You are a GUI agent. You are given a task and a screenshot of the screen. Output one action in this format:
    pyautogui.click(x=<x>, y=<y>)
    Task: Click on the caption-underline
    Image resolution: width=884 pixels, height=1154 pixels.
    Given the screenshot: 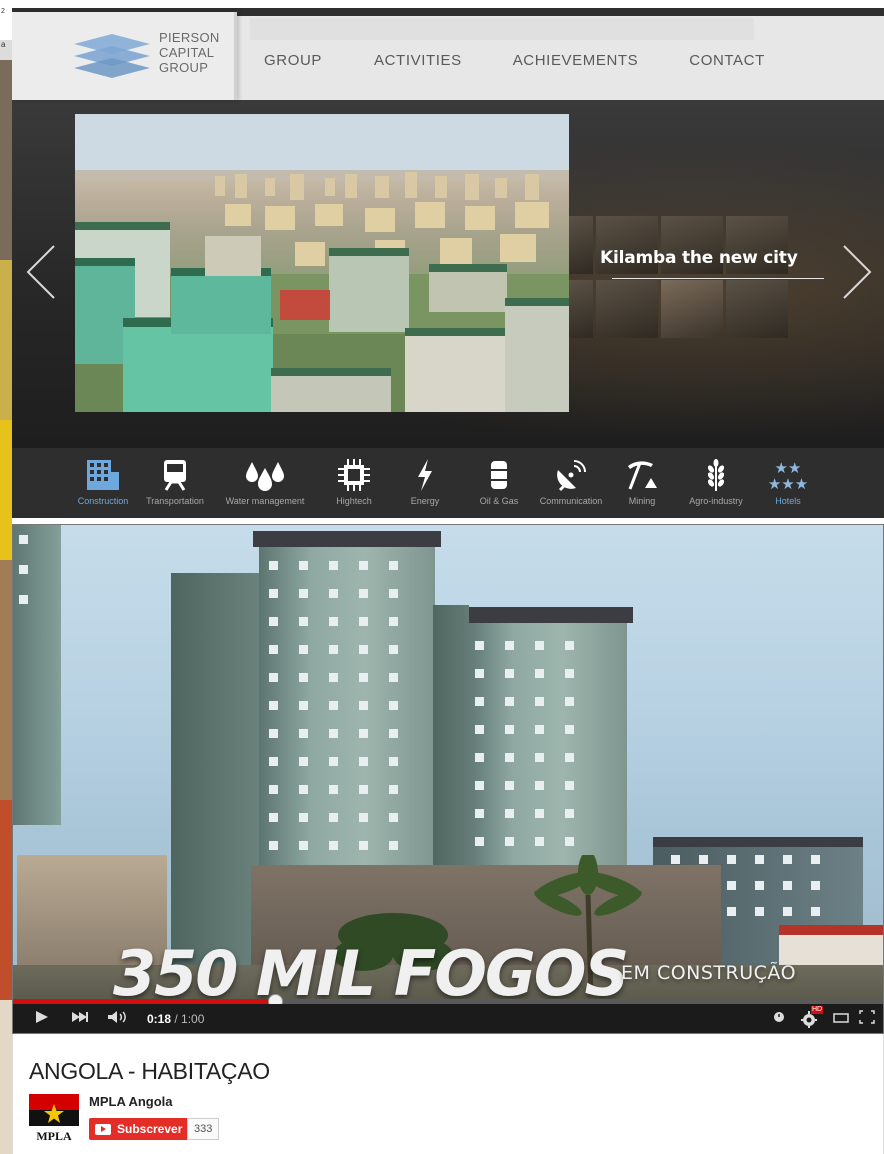 What is the action you would take?
    pyautogui.click(x=718, y=278)
    